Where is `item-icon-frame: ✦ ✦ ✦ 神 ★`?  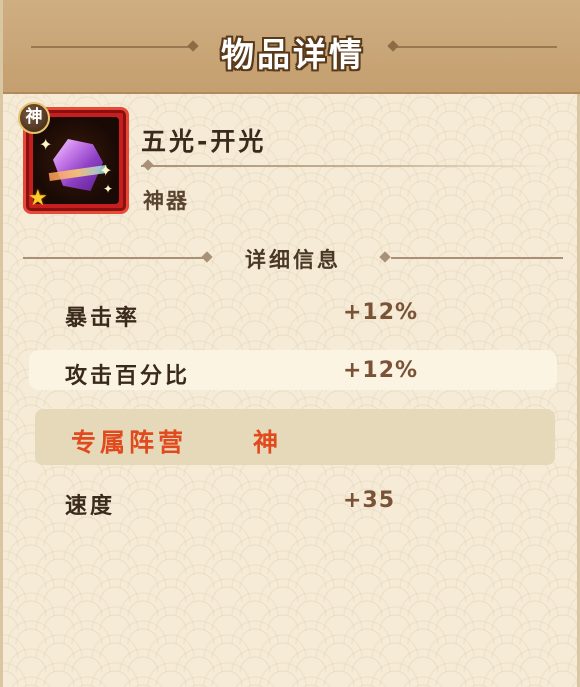
item-icon-frame: ✦ ✦ ✦ 神 ★ is located at coordinates (73, 158).